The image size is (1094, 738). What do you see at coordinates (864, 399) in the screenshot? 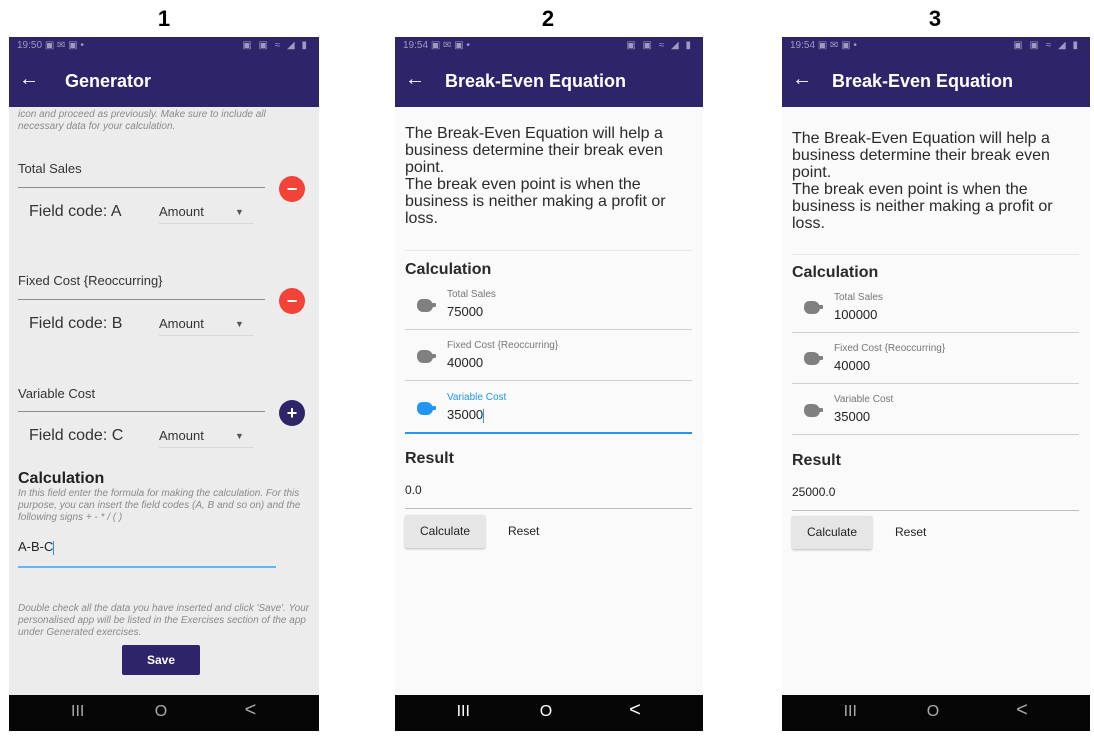
I see `input-label-variable-cost: Variable Cost` at bounding box center [864, 399].